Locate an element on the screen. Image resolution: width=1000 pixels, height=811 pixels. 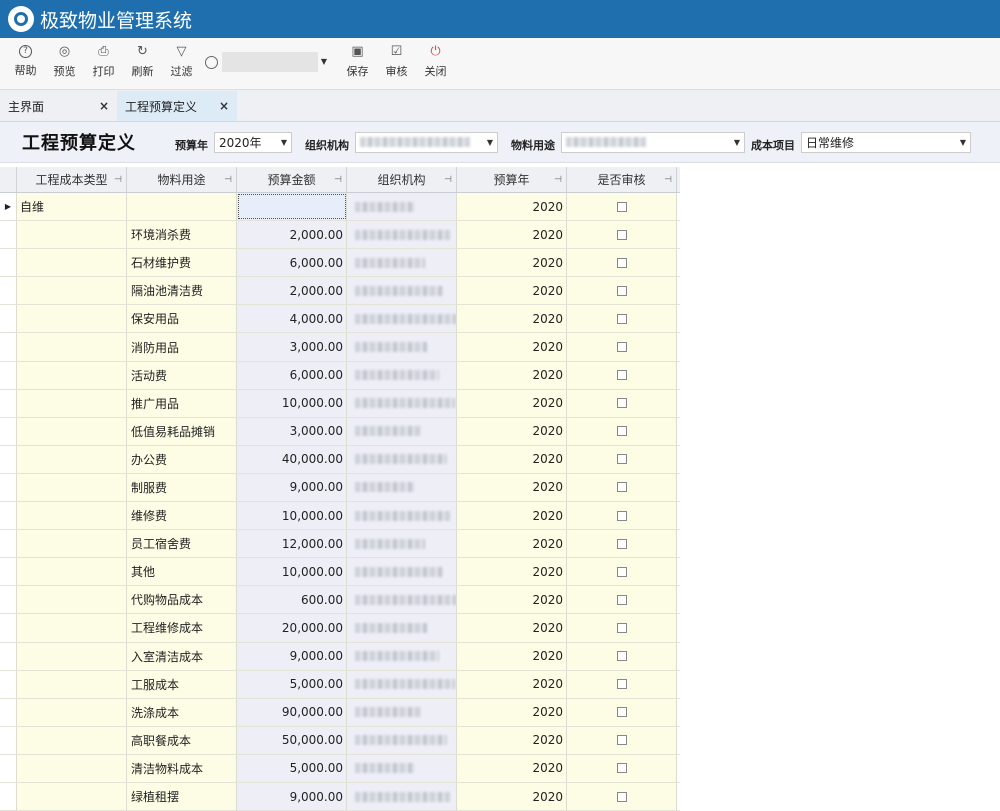
table-row: 保安用品 4,000.00 2020 is located at coordinates (340, 319).